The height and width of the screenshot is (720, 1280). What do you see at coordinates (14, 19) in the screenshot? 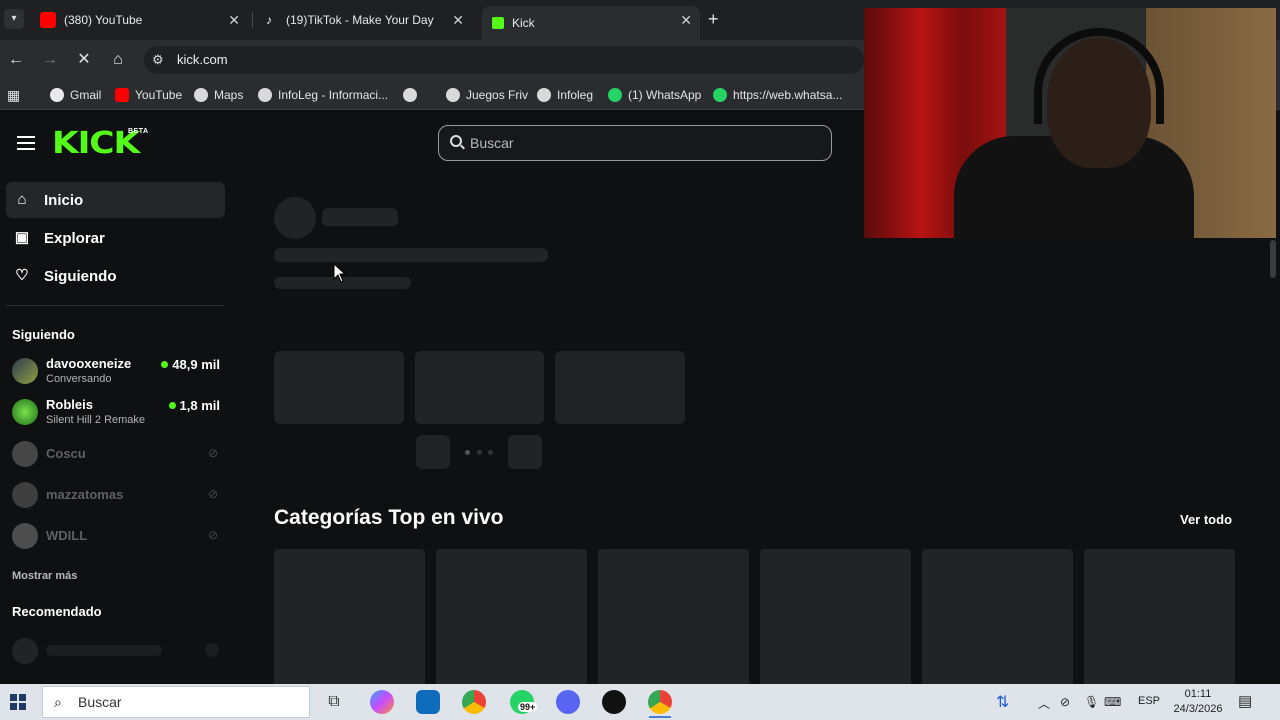
I see `tab-search-icon: ▾` at bounding box center [14, 19].